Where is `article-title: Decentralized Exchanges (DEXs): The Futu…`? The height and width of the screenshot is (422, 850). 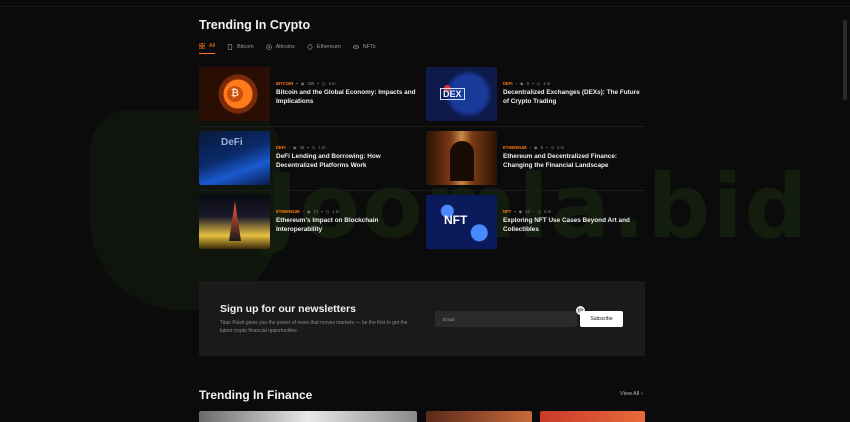
article-title: Decentralized Exchanges (DEXs): The Futu… is located at coordinates (574, 98).